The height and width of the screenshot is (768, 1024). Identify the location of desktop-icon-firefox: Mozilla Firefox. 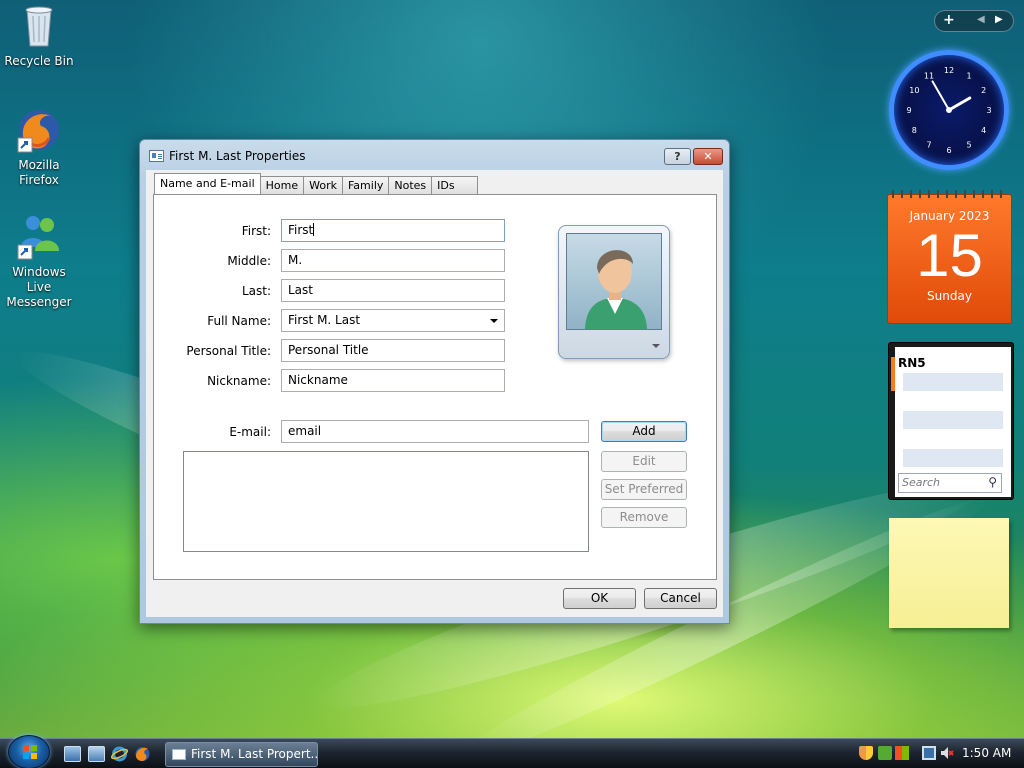
(39, 147).